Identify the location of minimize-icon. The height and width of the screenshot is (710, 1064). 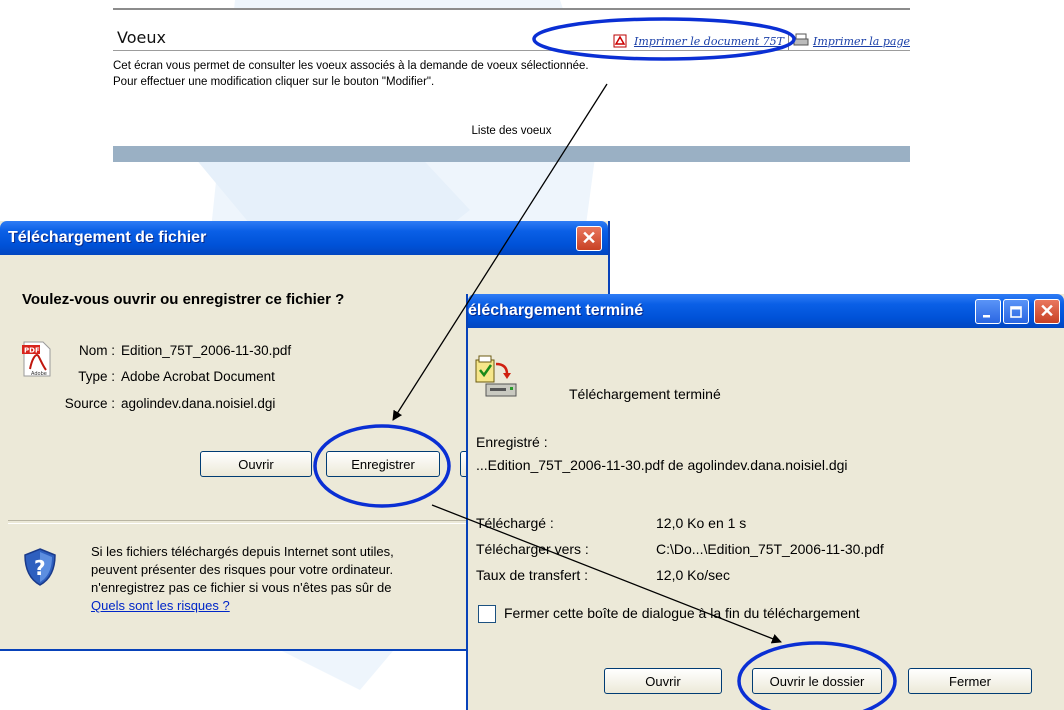
(988, 311).